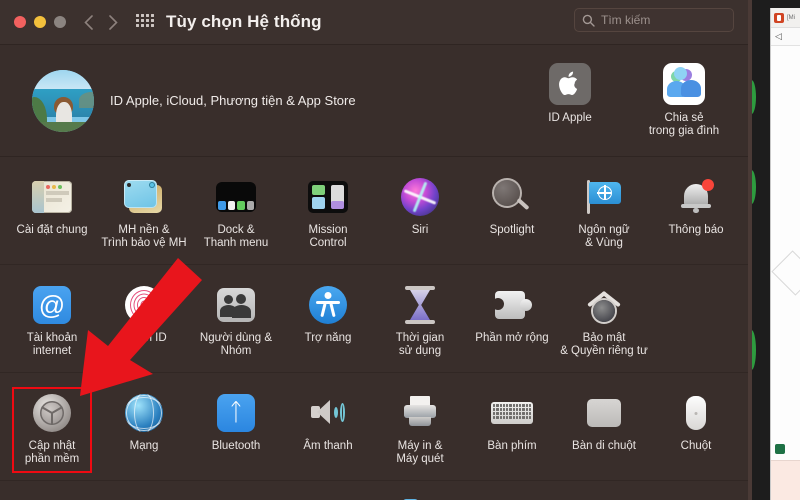  I want to click on pref-item-startup-disk, so click(604, 494).